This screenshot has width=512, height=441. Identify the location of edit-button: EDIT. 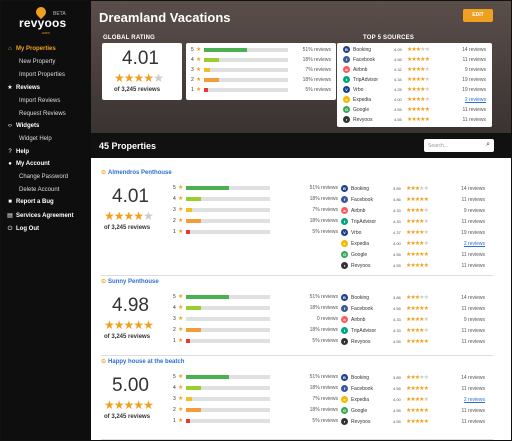
(478, 15).